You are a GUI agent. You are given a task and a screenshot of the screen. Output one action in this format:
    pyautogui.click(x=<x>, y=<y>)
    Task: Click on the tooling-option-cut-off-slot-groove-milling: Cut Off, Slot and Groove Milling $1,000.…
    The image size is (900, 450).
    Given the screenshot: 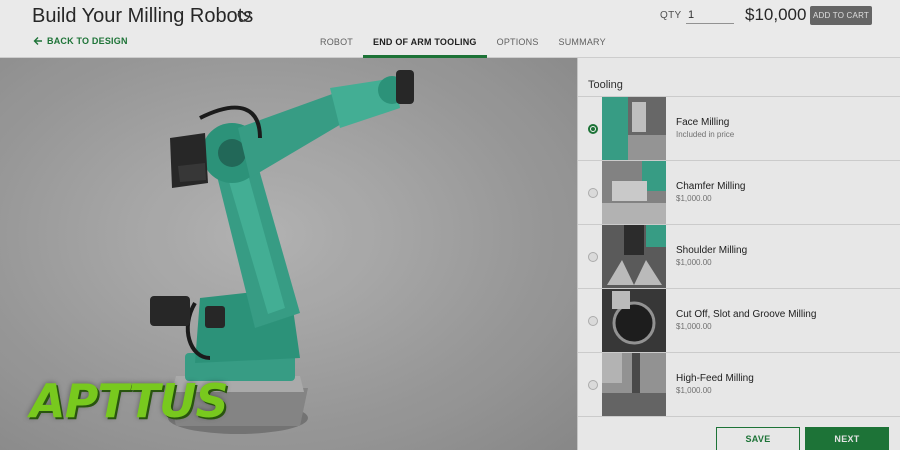 What is the action you would take?
    pyautogui.click(x=739, y=321)
    